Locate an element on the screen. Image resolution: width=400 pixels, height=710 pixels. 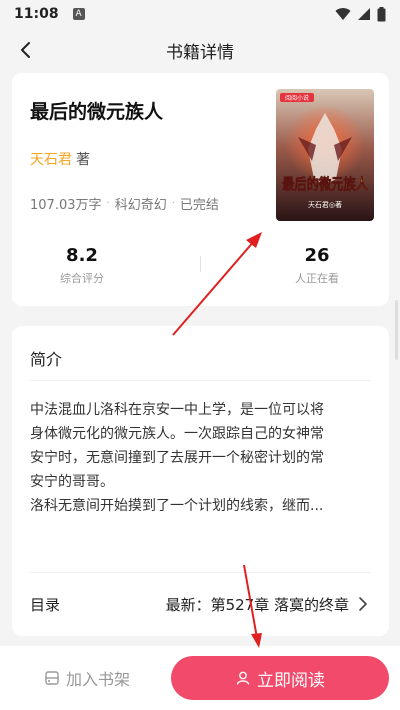
reader-icon is located at coordinates (243, 678).